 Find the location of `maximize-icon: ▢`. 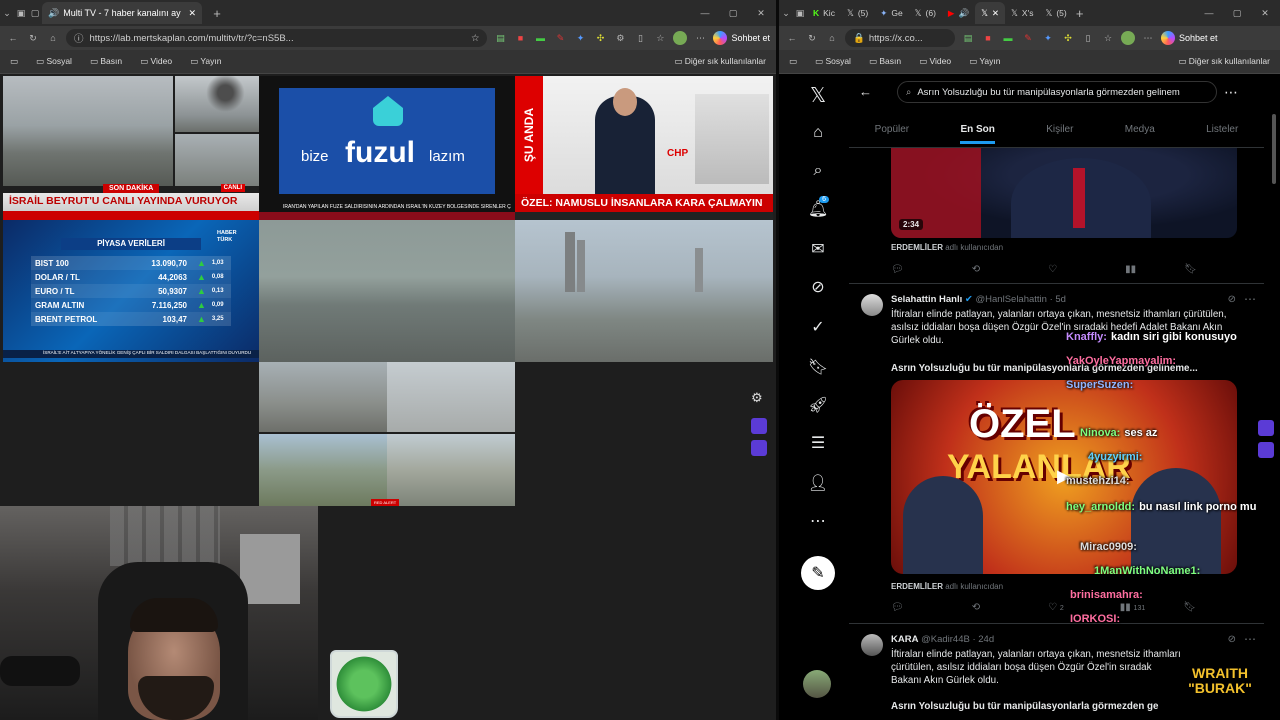

maximize-icon: ▢ is located at coordinates (1237, 13).